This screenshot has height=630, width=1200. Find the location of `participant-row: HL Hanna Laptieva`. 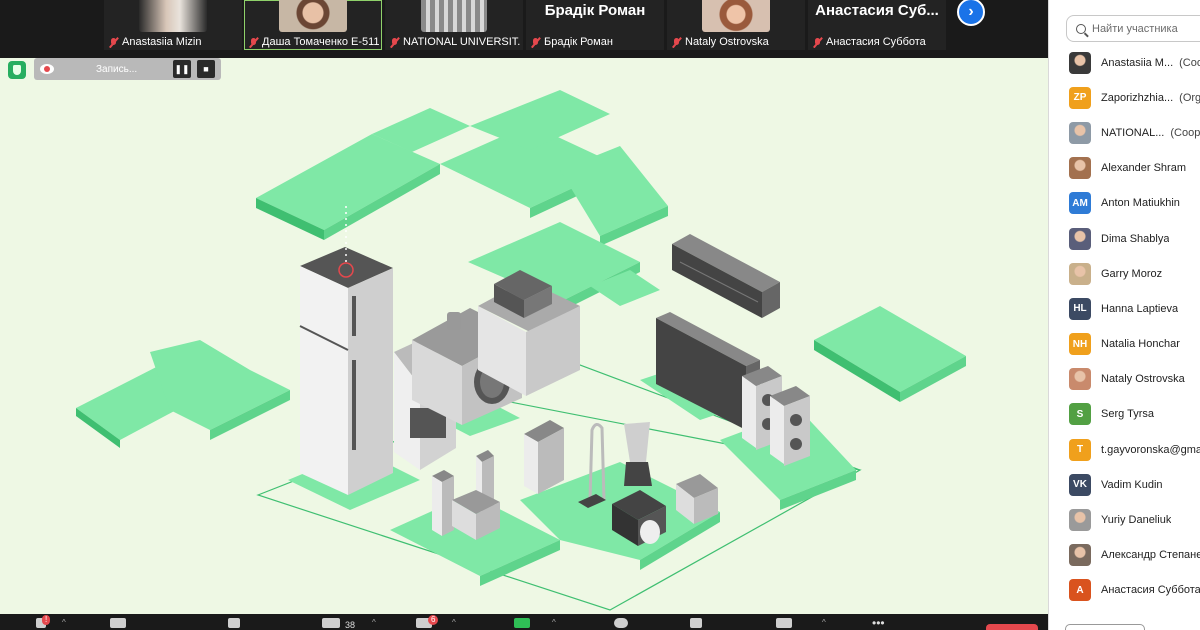

participant-row: HL Hanna Laptieva is located at coordinates (1124, 308).